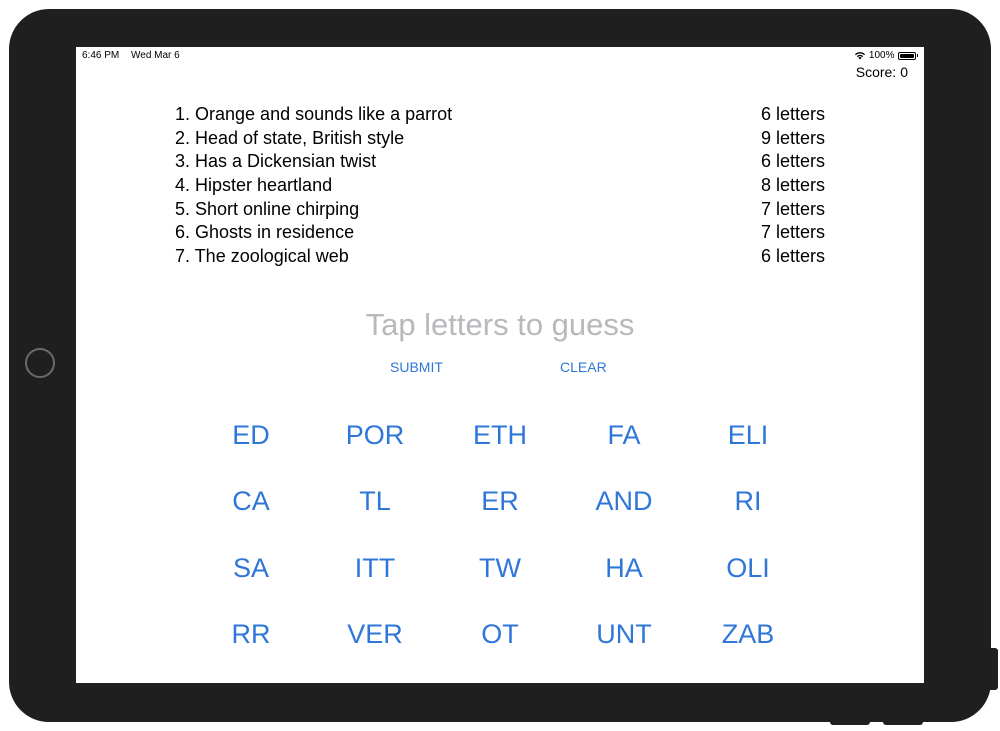 This screenshot has width=1000, height=731. I want to click on status-indicators: 100%, so click(886, 55).